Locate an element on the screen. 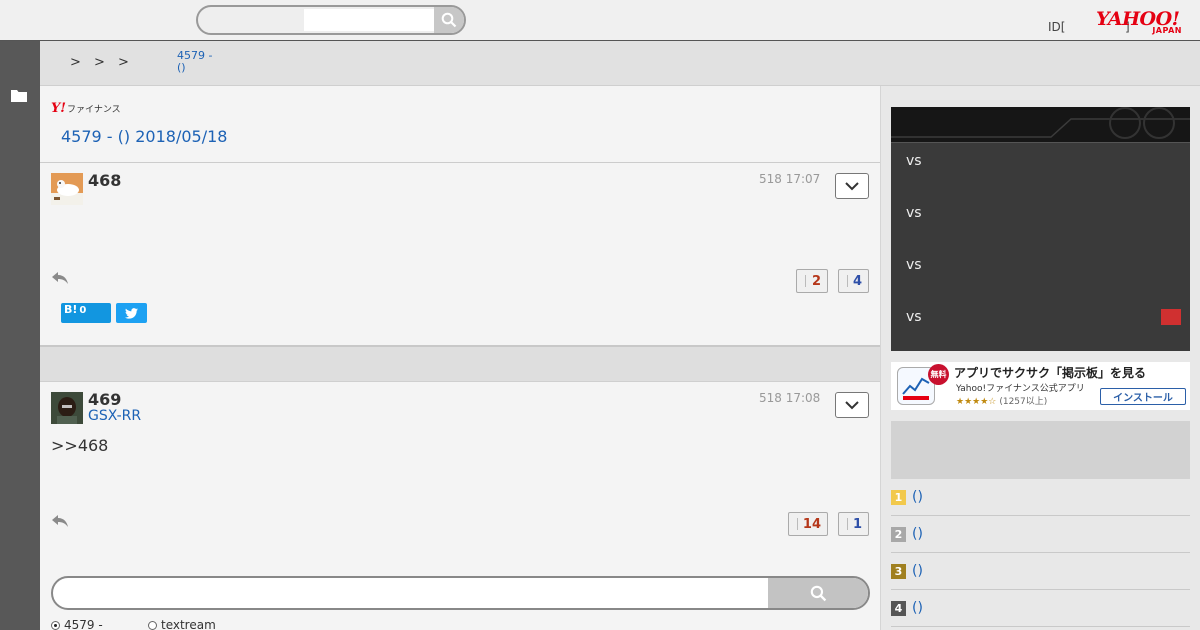  radio-unselected-icon is located at coordinates (152, 625).